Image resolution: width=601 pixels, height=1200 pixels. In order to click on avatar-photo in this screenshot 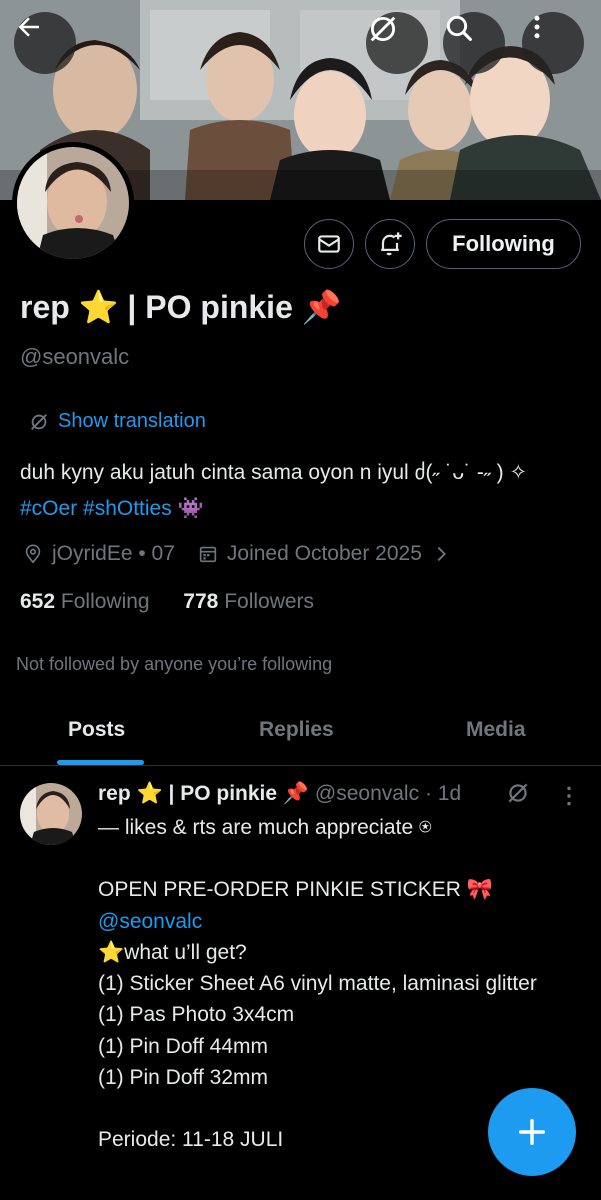, I will do `click(73, 203)`.